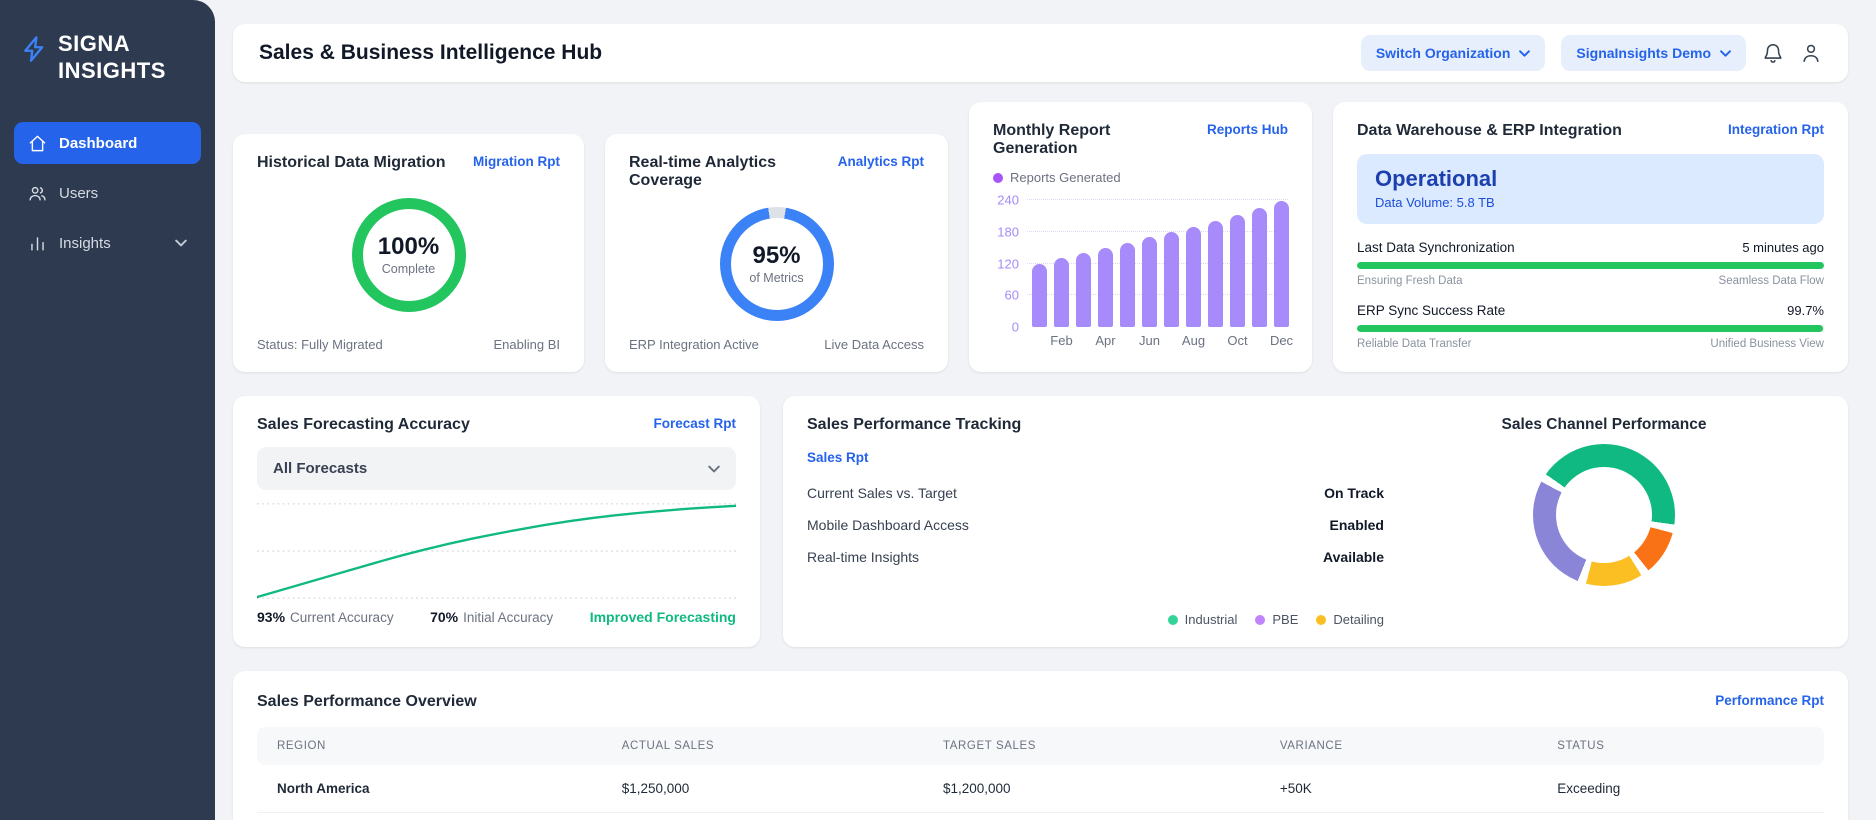  I want to click on analytics-rpt-link: Analytics Rpt, so click(881, 161).